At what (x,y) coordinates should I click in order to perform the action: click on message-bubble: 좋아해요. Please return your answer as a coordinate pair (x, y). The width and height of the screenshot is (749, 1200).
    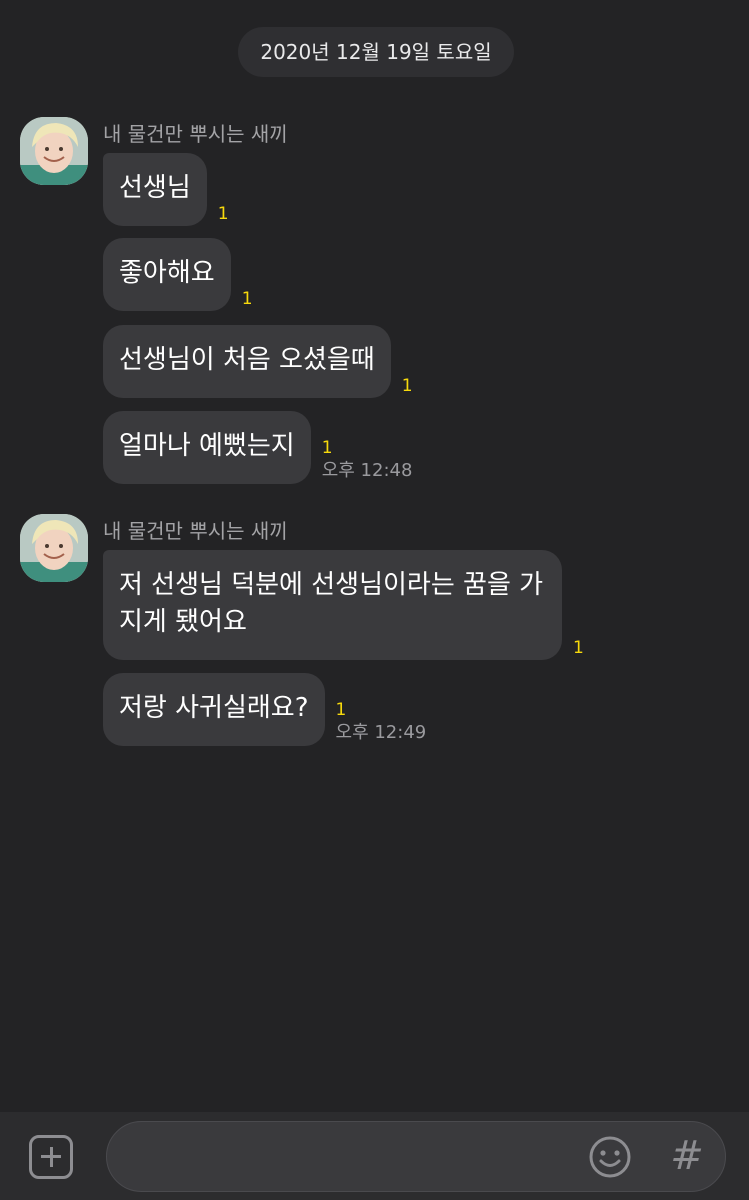
    Looking at the image, I should click on (167, 274).